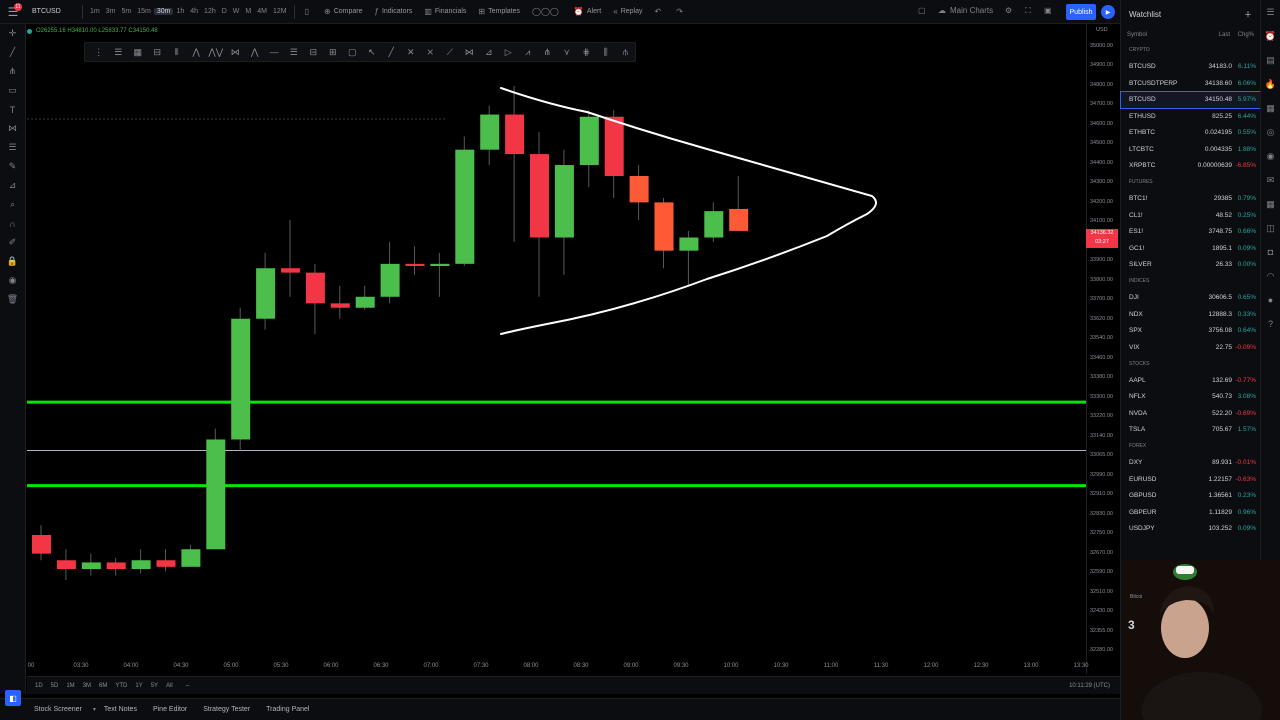 The width and height of the screenshot is (1280, 720). Describe the element at coordinates (489, 52) in the screenshot. I see `dual-icon: ⊿` at that location.